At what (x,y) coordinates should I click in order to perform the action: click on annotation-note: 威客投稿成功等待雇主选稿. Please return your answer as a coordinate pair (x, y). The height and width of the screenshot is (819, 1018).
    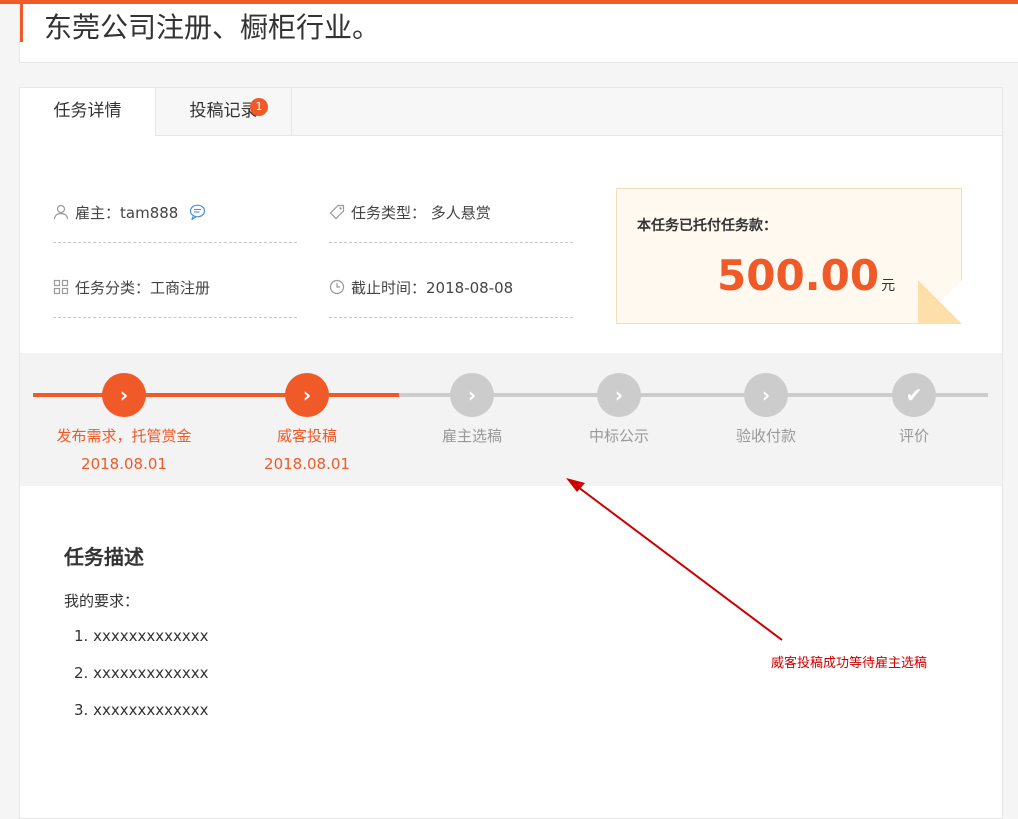
    Looking at the image, I should click on (849, 663).